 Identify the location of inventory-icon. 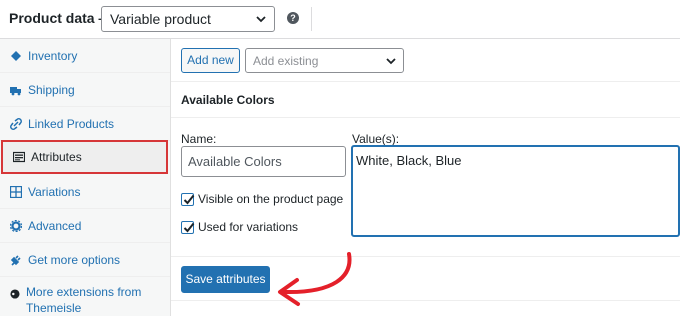
(16, 55).